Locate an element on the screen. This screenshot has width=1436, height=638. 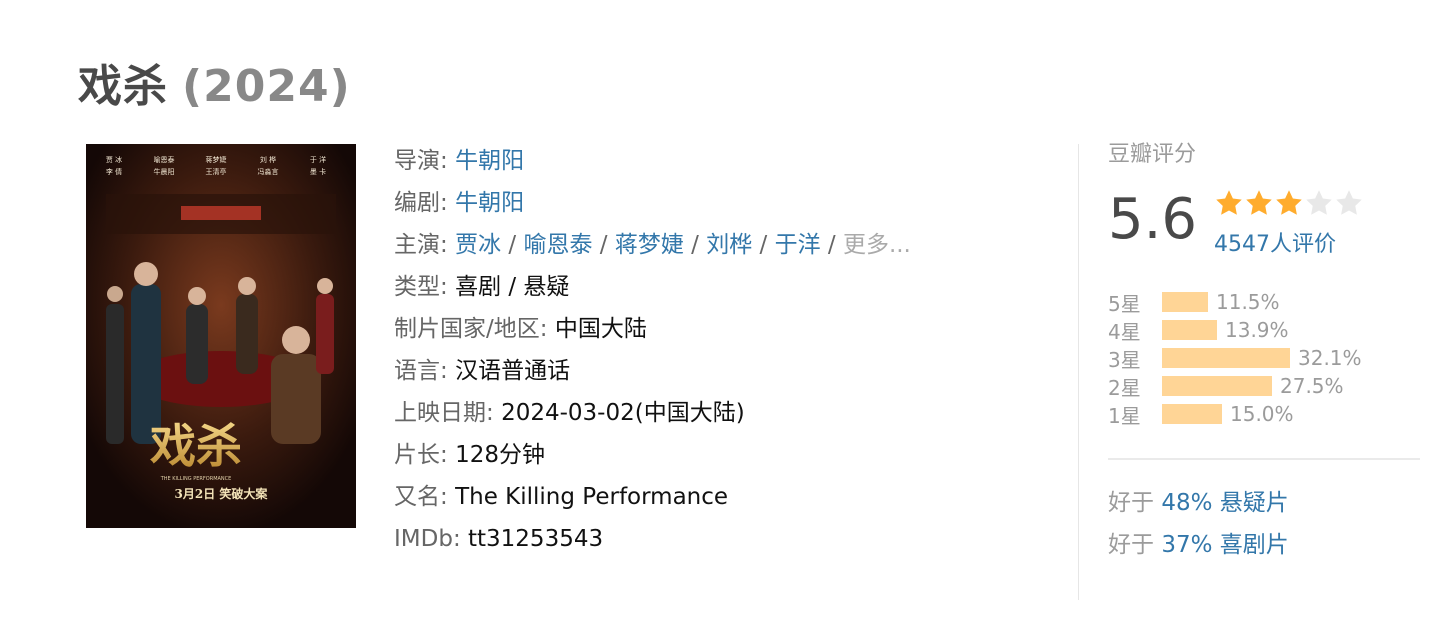
rating-bar-percent: 11.5% is located at coordinates (1248, 302).